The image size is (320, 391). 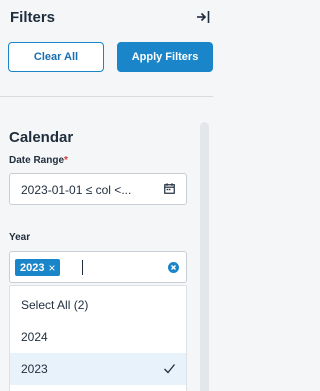 I want to click on filters-title: Filters, so click(x=33, y=17).